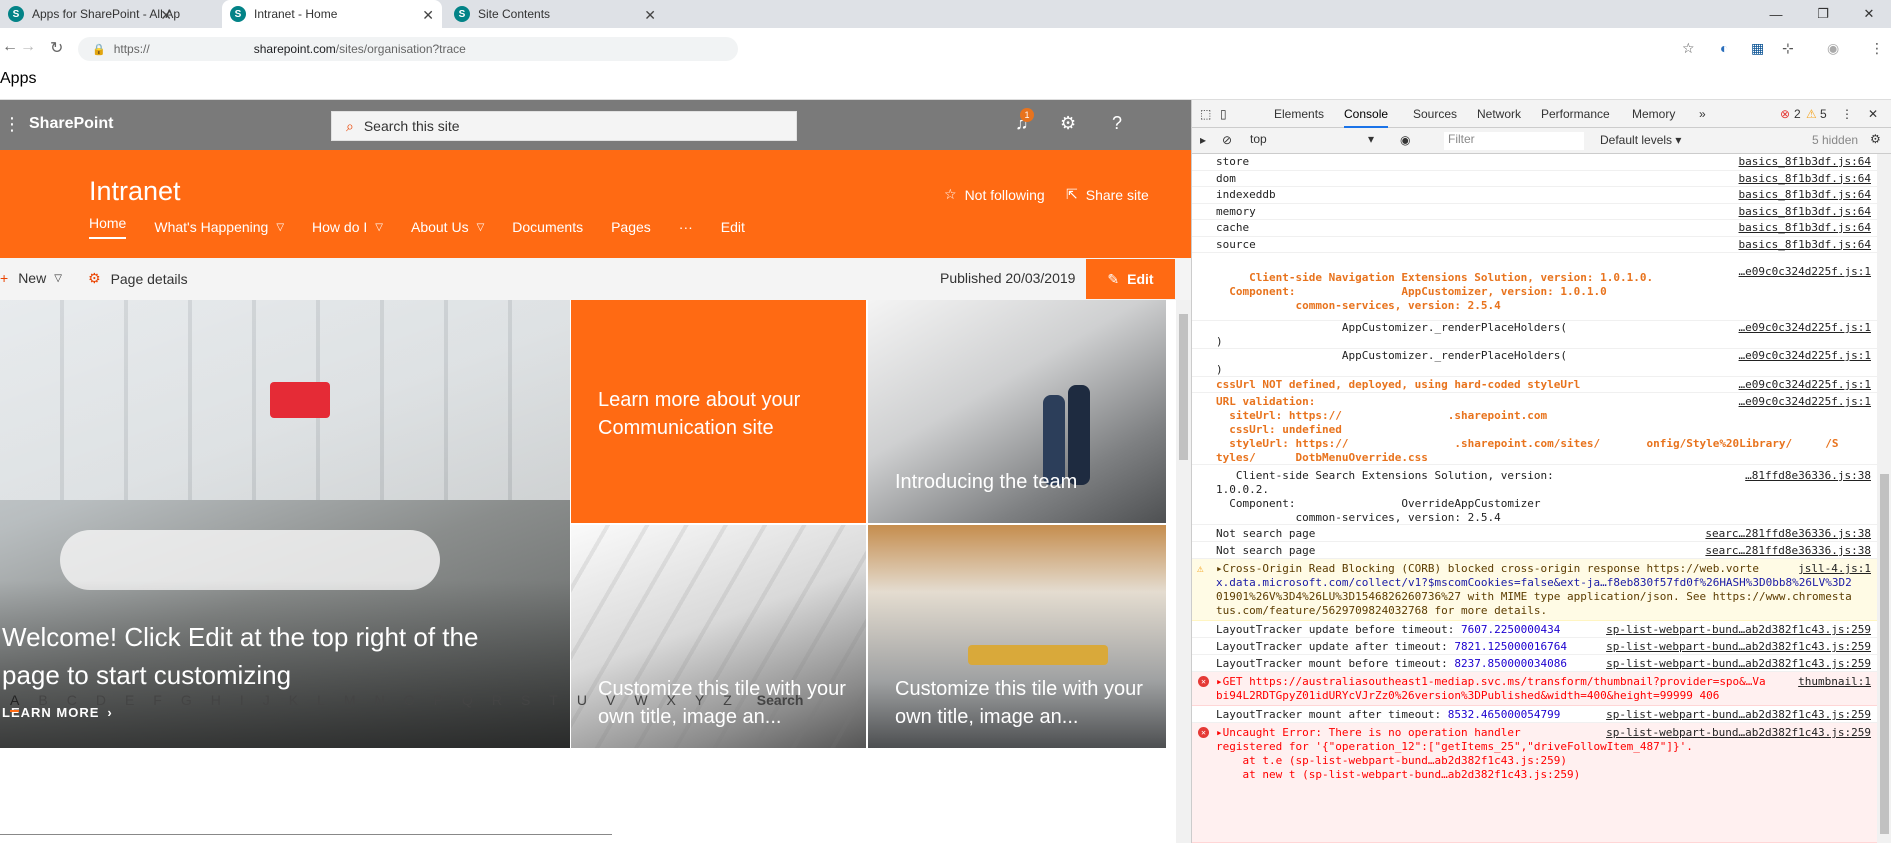  I want to click on tab-sources: Sources, so click(1435, 114).